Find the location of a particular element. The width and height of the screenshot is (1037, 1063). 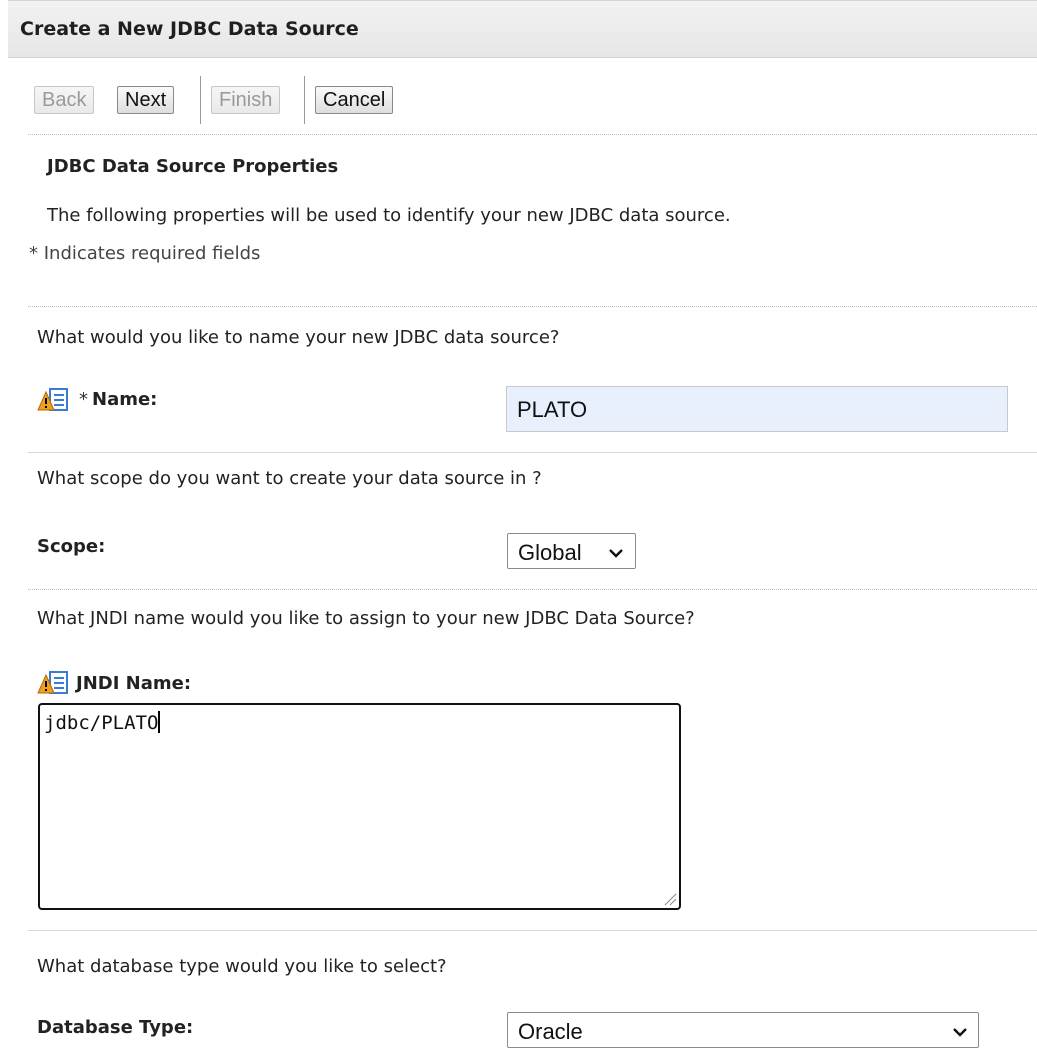

cancel-button: Cancel is located at coordinates (354, 100).